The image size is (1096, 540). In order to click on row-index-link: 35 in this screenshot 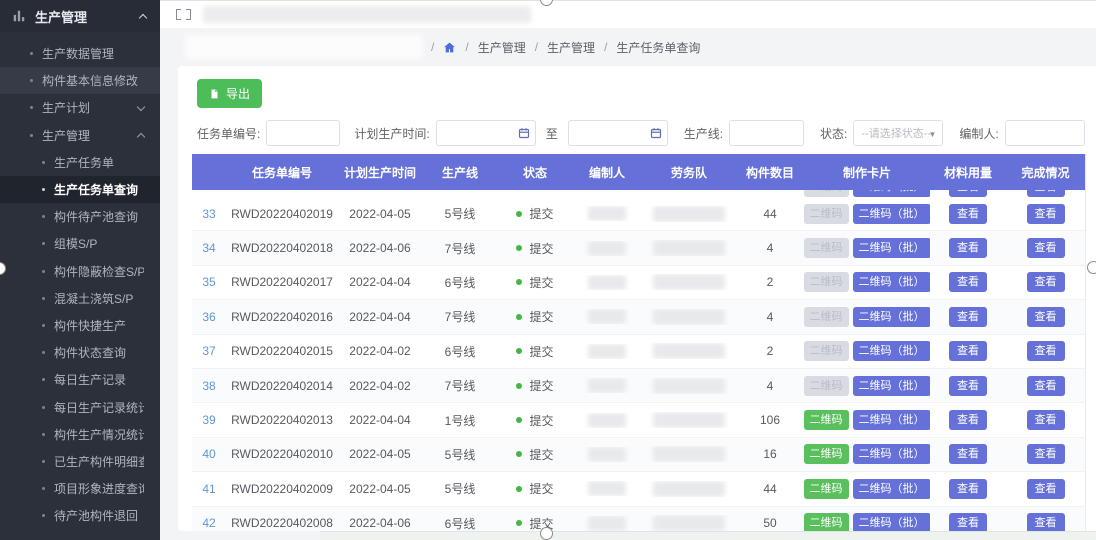, I will do `click(209, 282)`.